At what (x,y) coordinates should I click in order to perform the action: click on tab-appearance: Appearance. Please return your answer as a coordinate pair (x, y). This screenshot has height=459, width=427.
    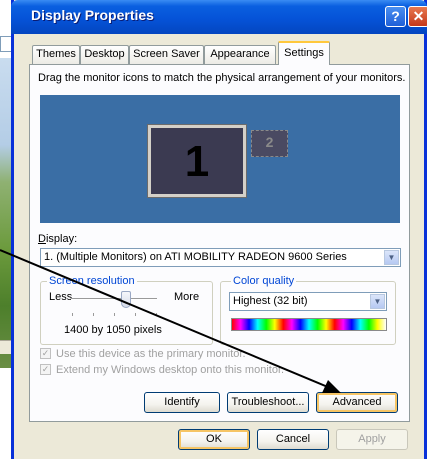
    Looking at the image, I should click on (240, 54).